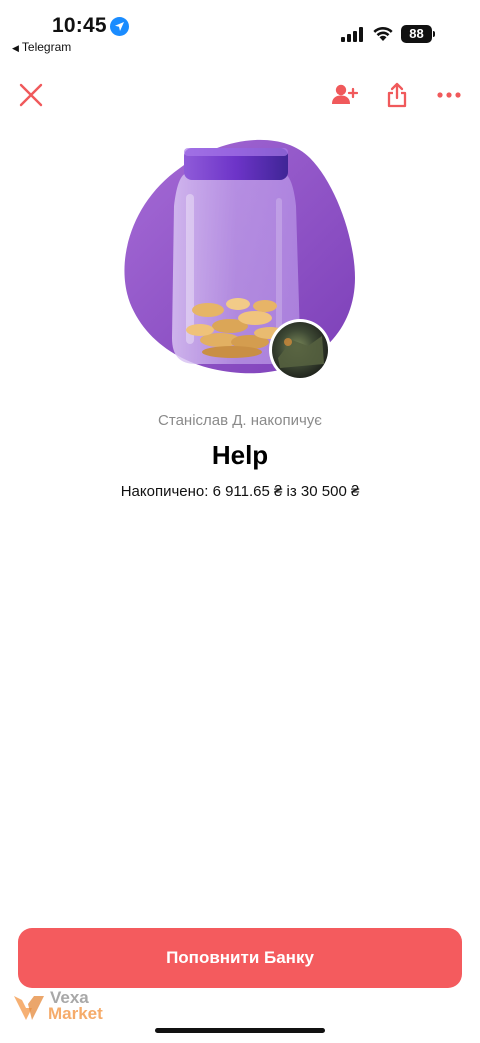 The image size is (480, 1043). What do you see at coordinates (416, 34) in the screenshot?
I see `battery-indicator: 88` at bounding box center [416, 34].